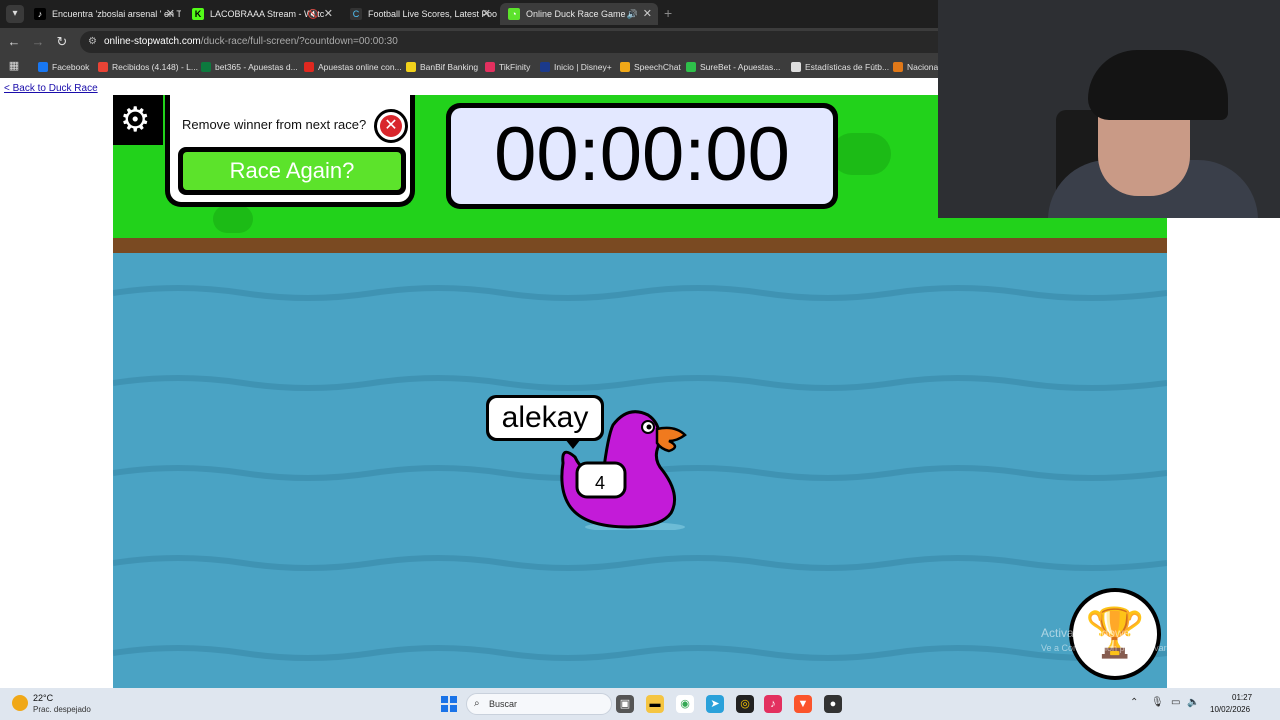  I want to click on tab-label: Football Live Scores, Latest Foo, so click(432, 14).